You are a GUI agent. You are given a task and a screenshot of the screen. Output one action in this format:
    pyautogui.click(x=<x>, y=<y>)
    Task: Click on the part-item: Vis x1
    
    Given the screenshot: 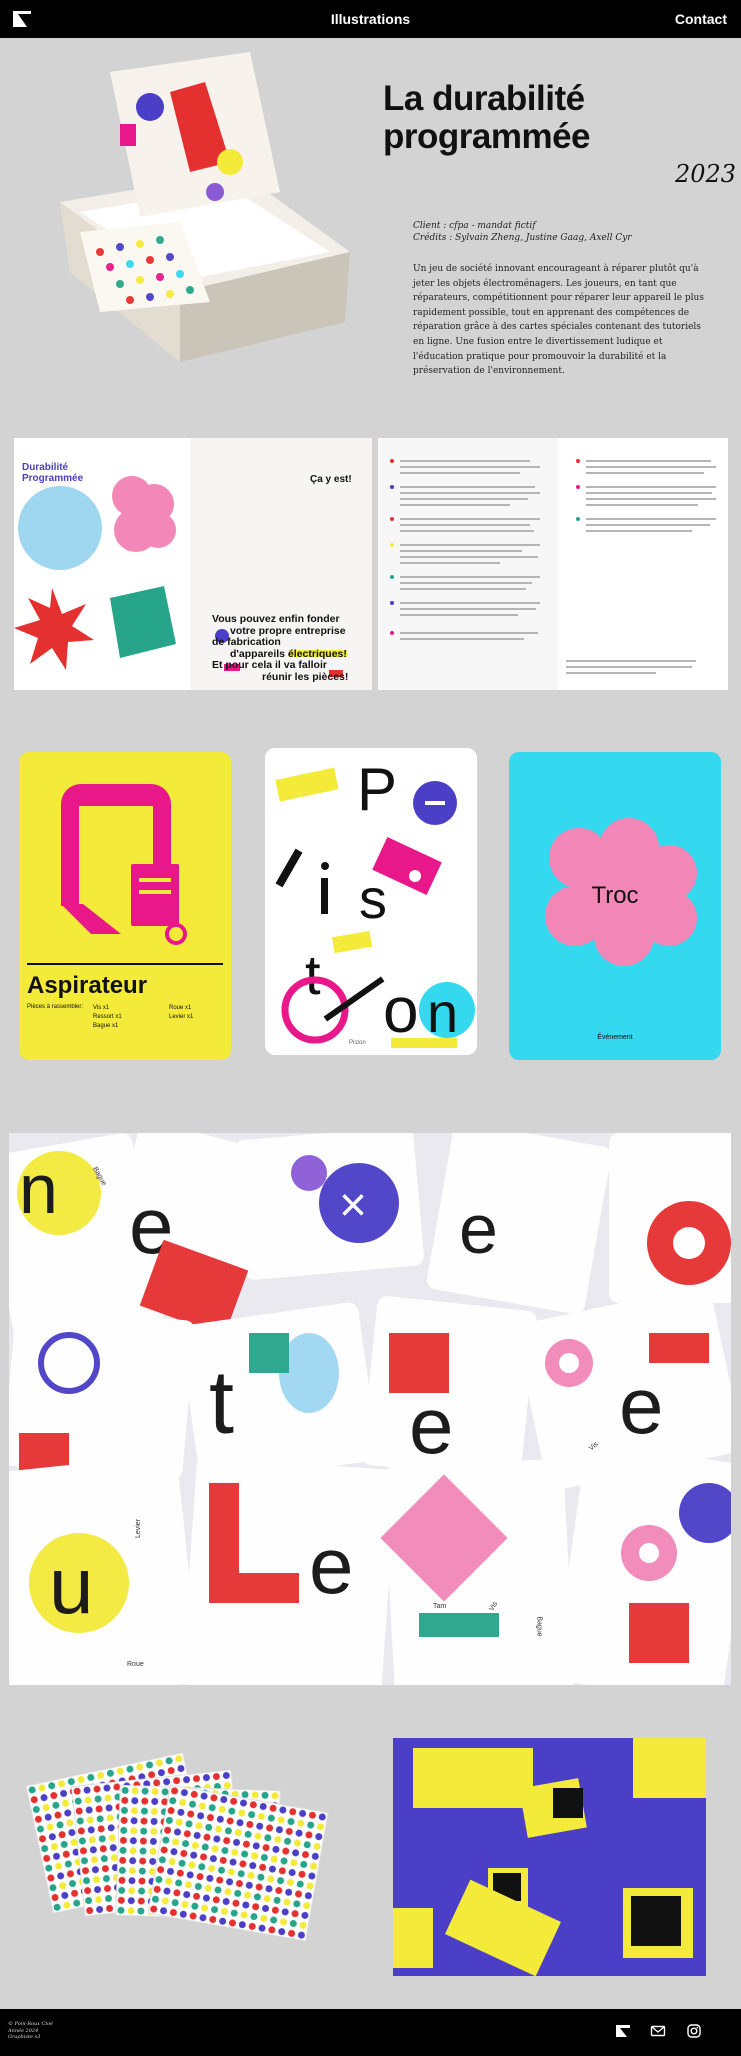 What is the action you would take?
    pyautogui.click(x=101, y=1008)
    